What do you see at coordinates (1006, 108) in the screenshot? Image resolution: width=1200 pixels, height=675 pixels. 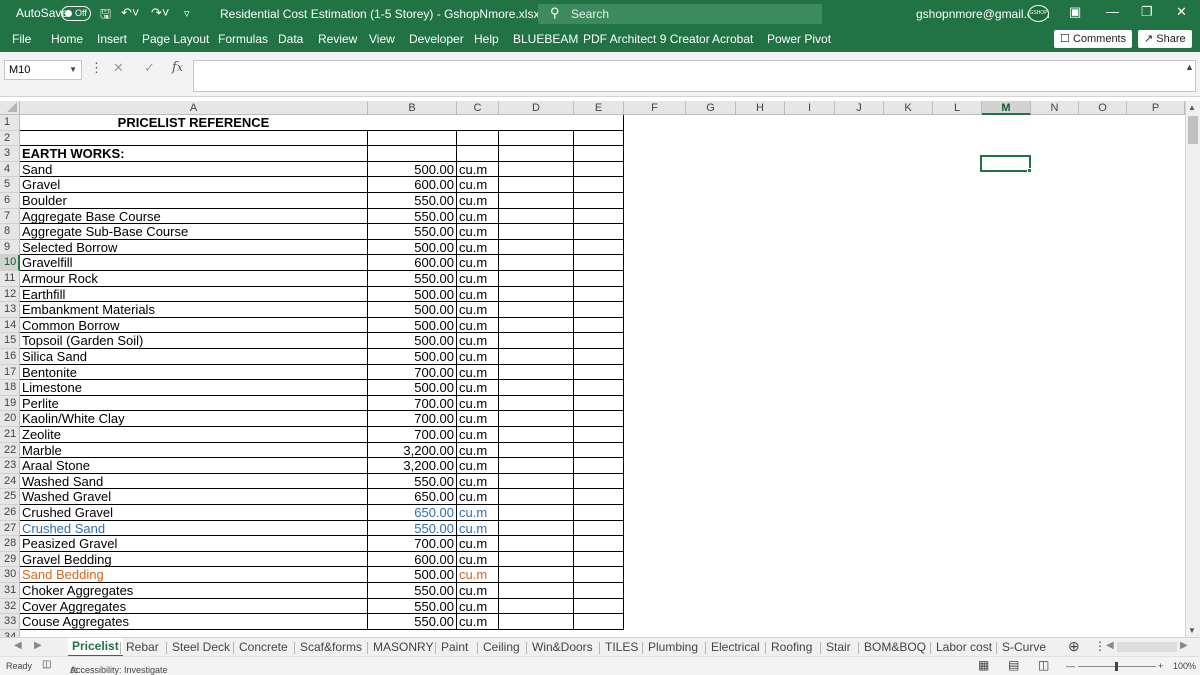 I see `column-header-m: M` at bounding box center [1006, 108].